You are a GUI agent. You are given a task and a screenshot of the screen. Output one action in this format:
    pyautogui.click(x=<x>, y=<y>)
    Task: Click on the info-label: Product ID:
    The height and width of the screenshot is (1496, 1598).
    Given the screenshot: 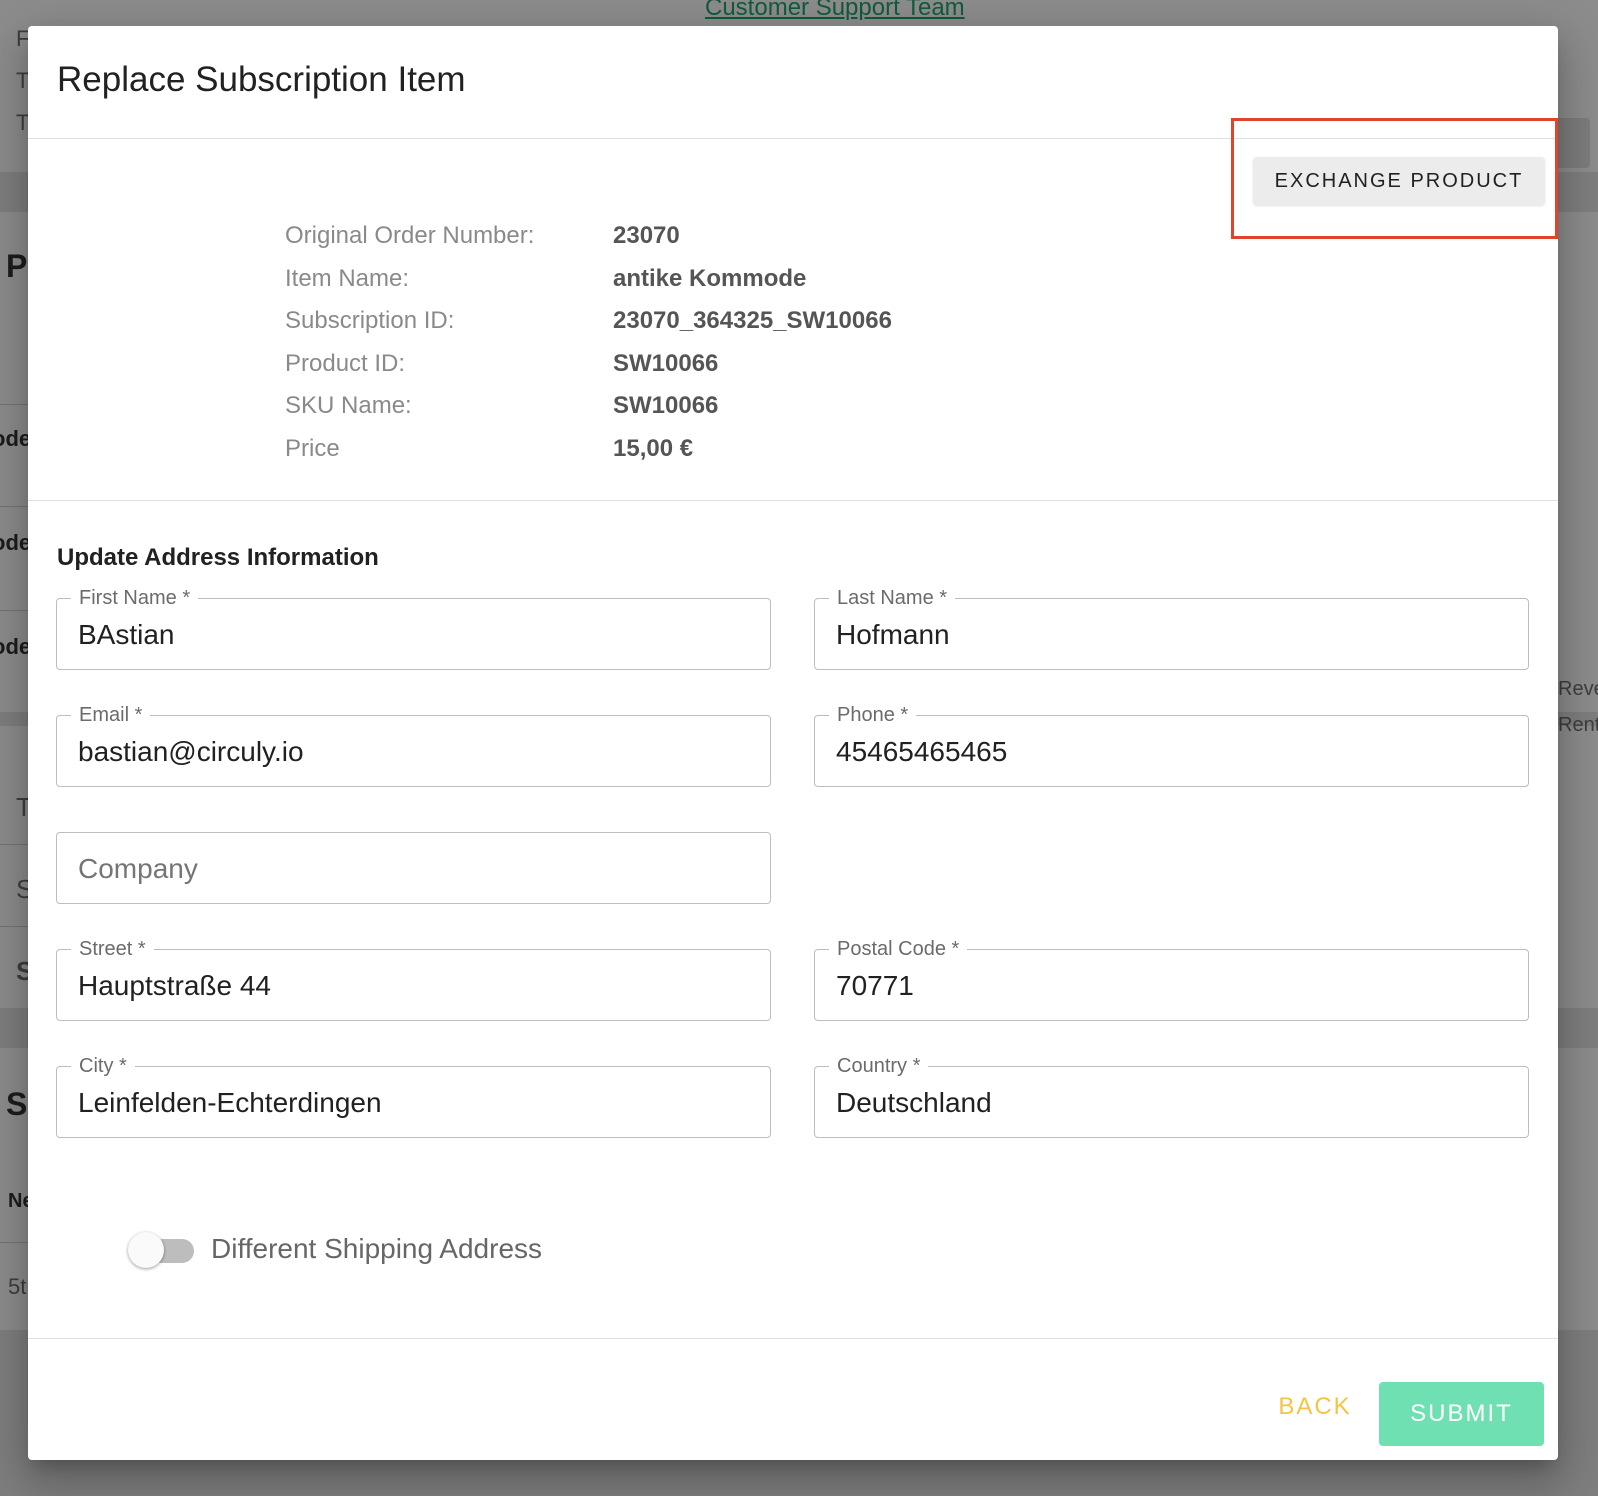 What is the action you would take?
    pyautogui.click(x=345, y=363)
    